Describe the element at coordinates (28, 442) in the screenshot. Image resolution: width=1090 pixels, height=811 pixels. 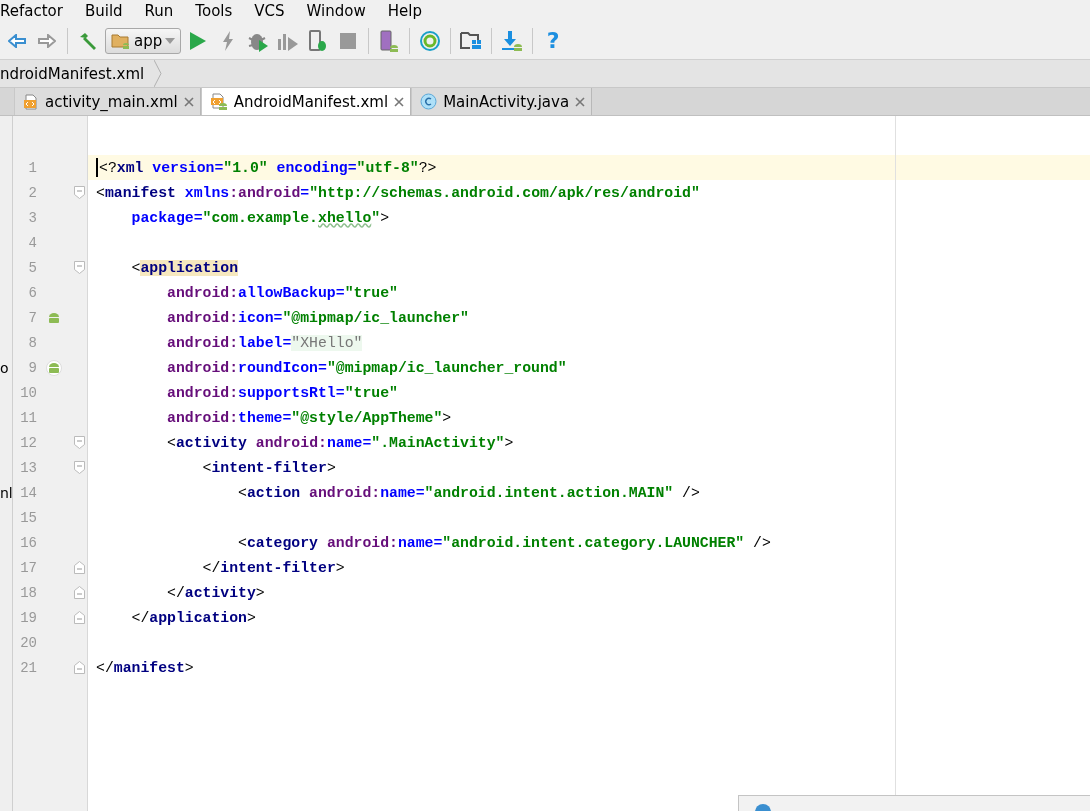
I see `line-number: 12` at that location.